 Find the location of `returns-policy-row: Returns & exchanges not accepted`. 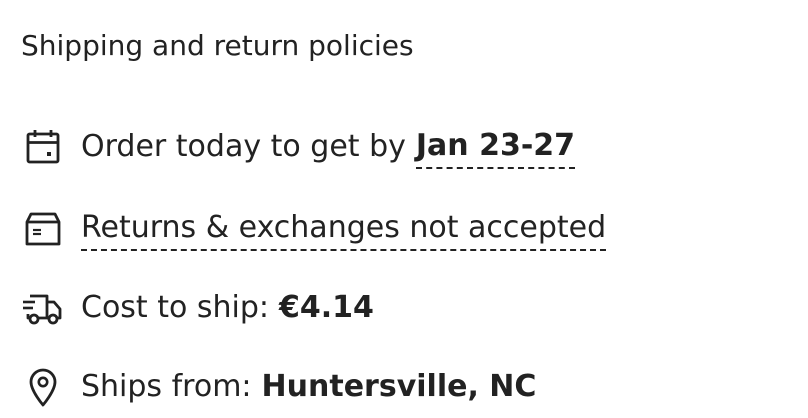

returns-policy-row: Returns & exchanges not accepted is located at coordinates (314, 229).